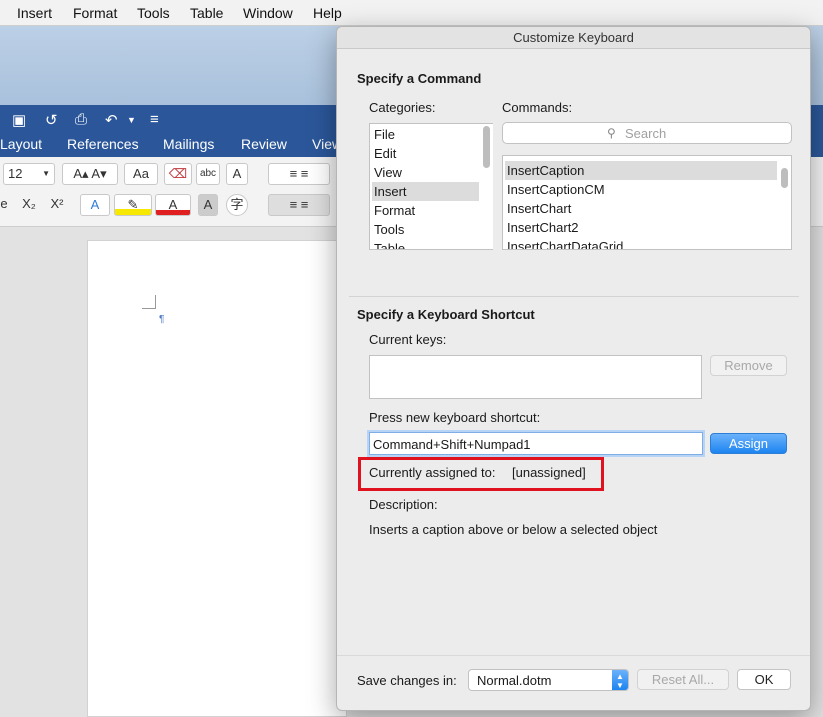 The height and width of the screenshot is (717, 823). What do you see at coordinates (19, 120) in the screenshot?
I see `save-icon: ▣` at bounding box center [19, 120].